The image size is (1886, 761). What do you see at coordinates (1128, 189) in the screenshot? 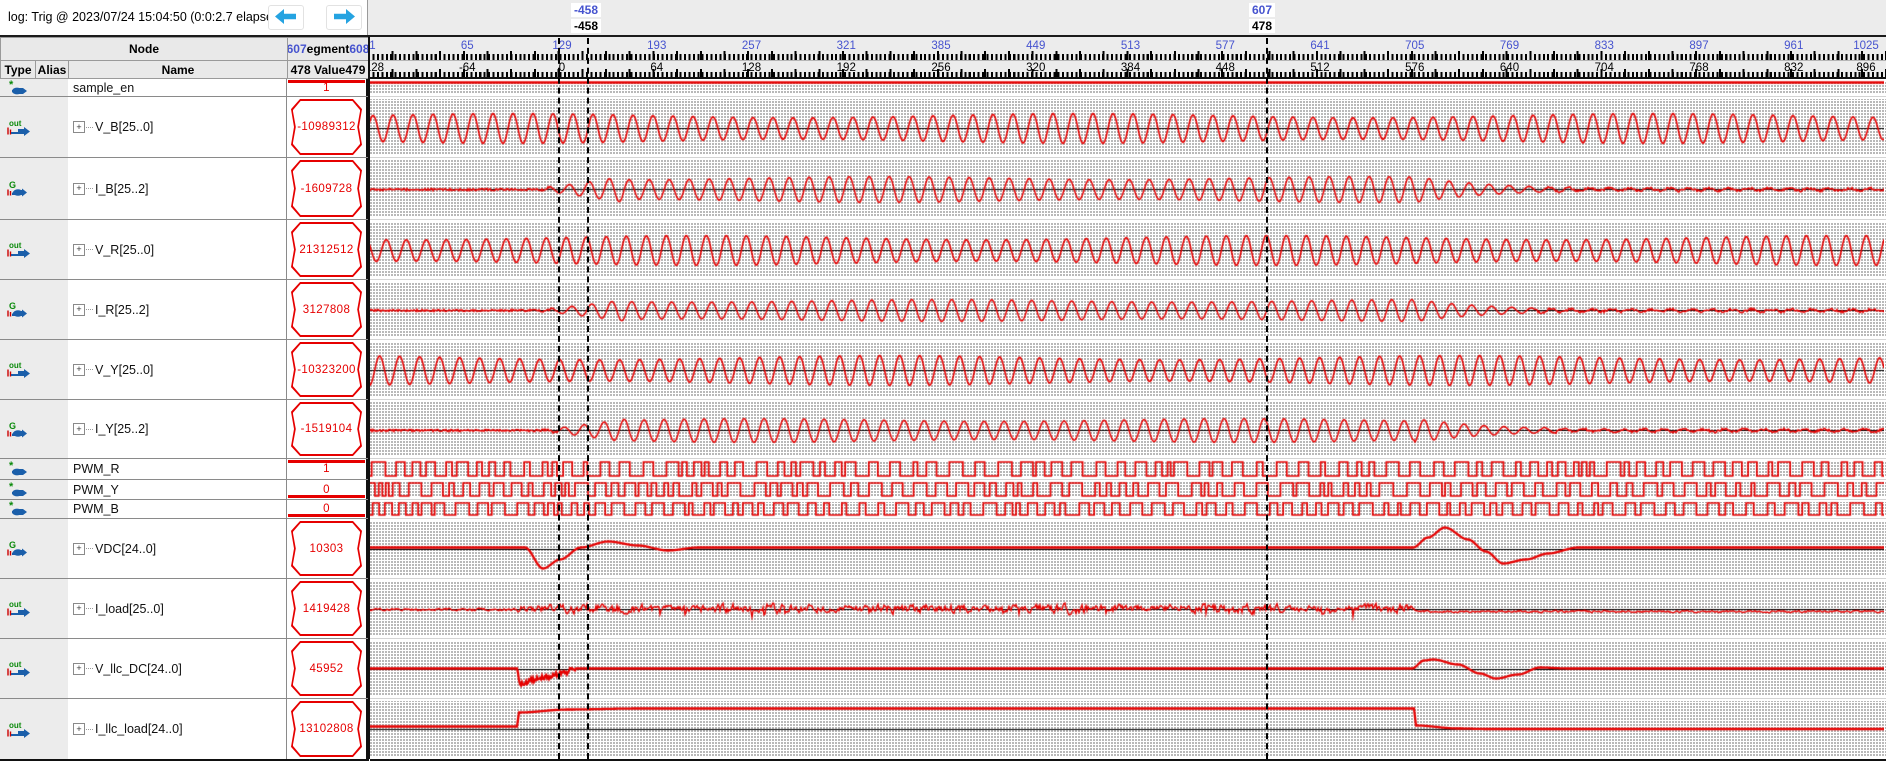
I see `wave-row-I_B[25..2]` at bounding box center [1128, 189].